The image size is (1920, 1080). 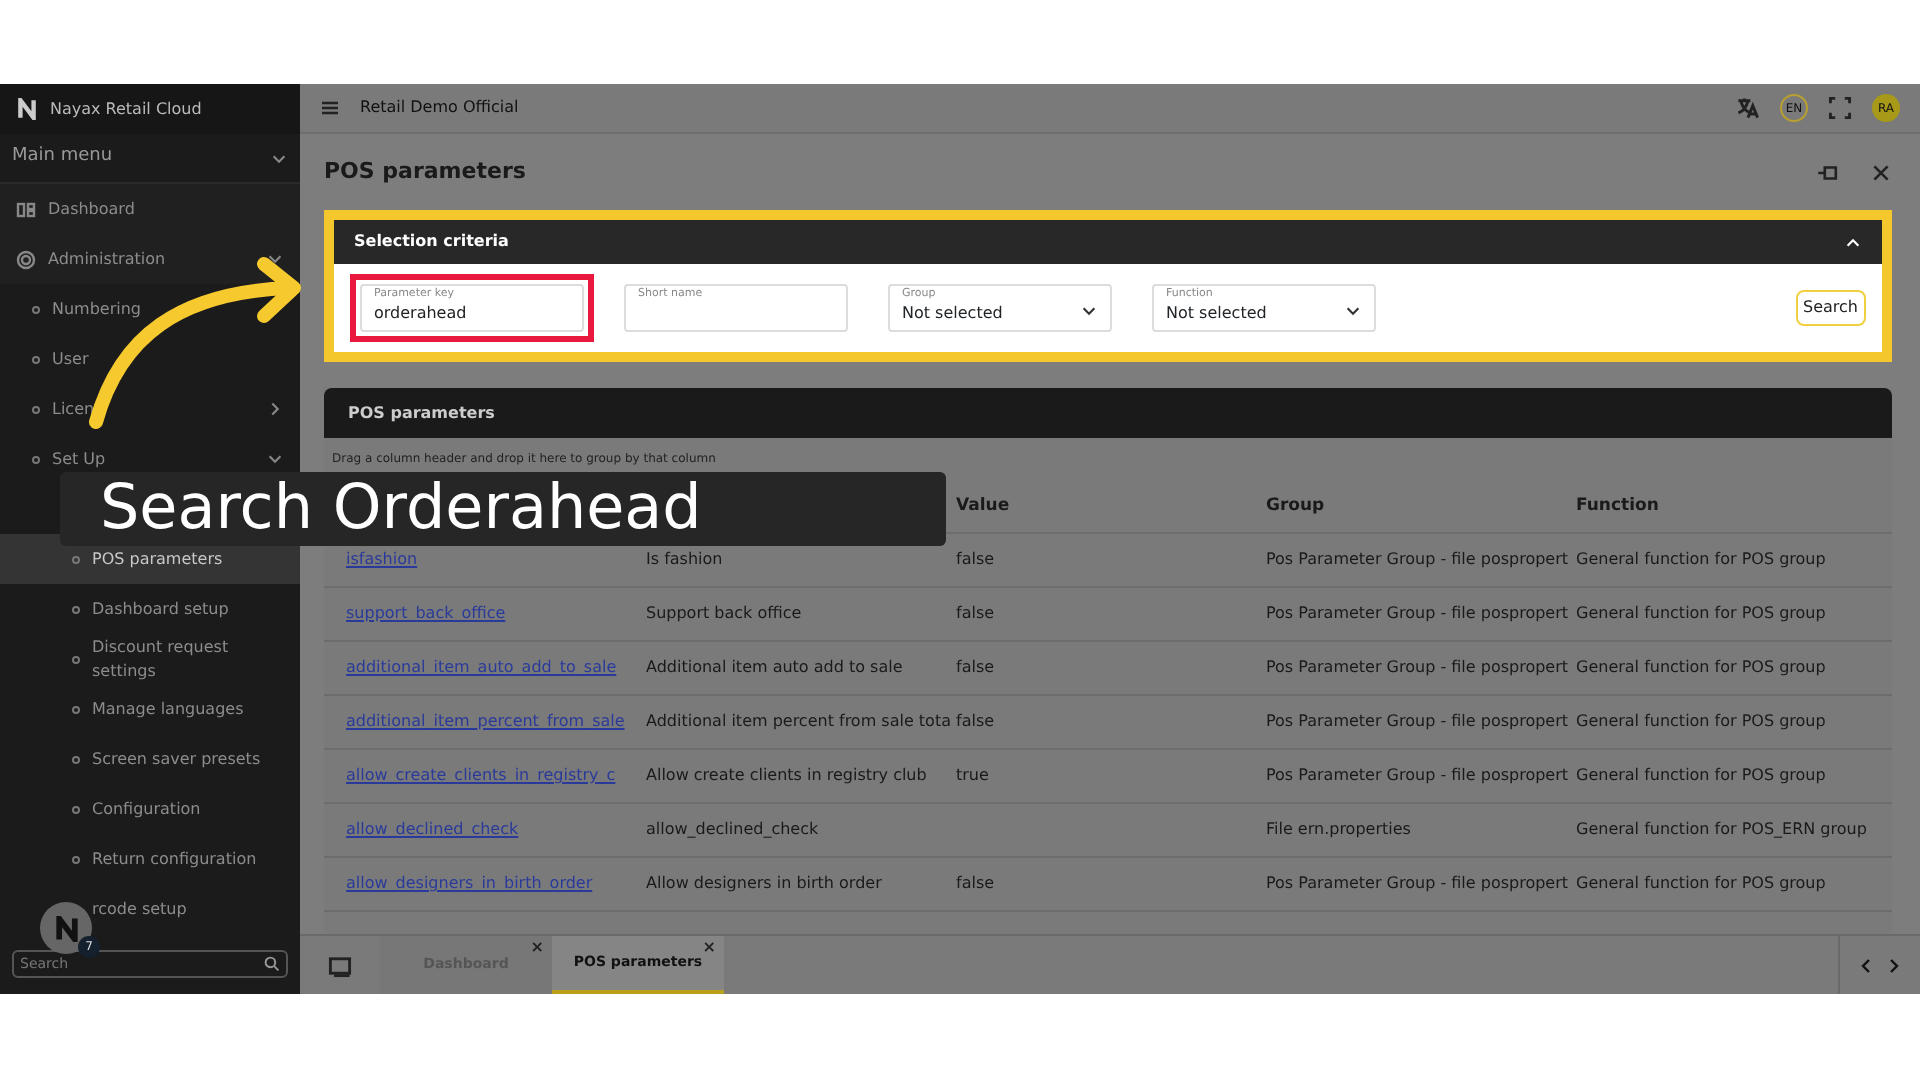 I want to click on table-cell: Additional item percent from sale tota, so click(x=798, y=721).